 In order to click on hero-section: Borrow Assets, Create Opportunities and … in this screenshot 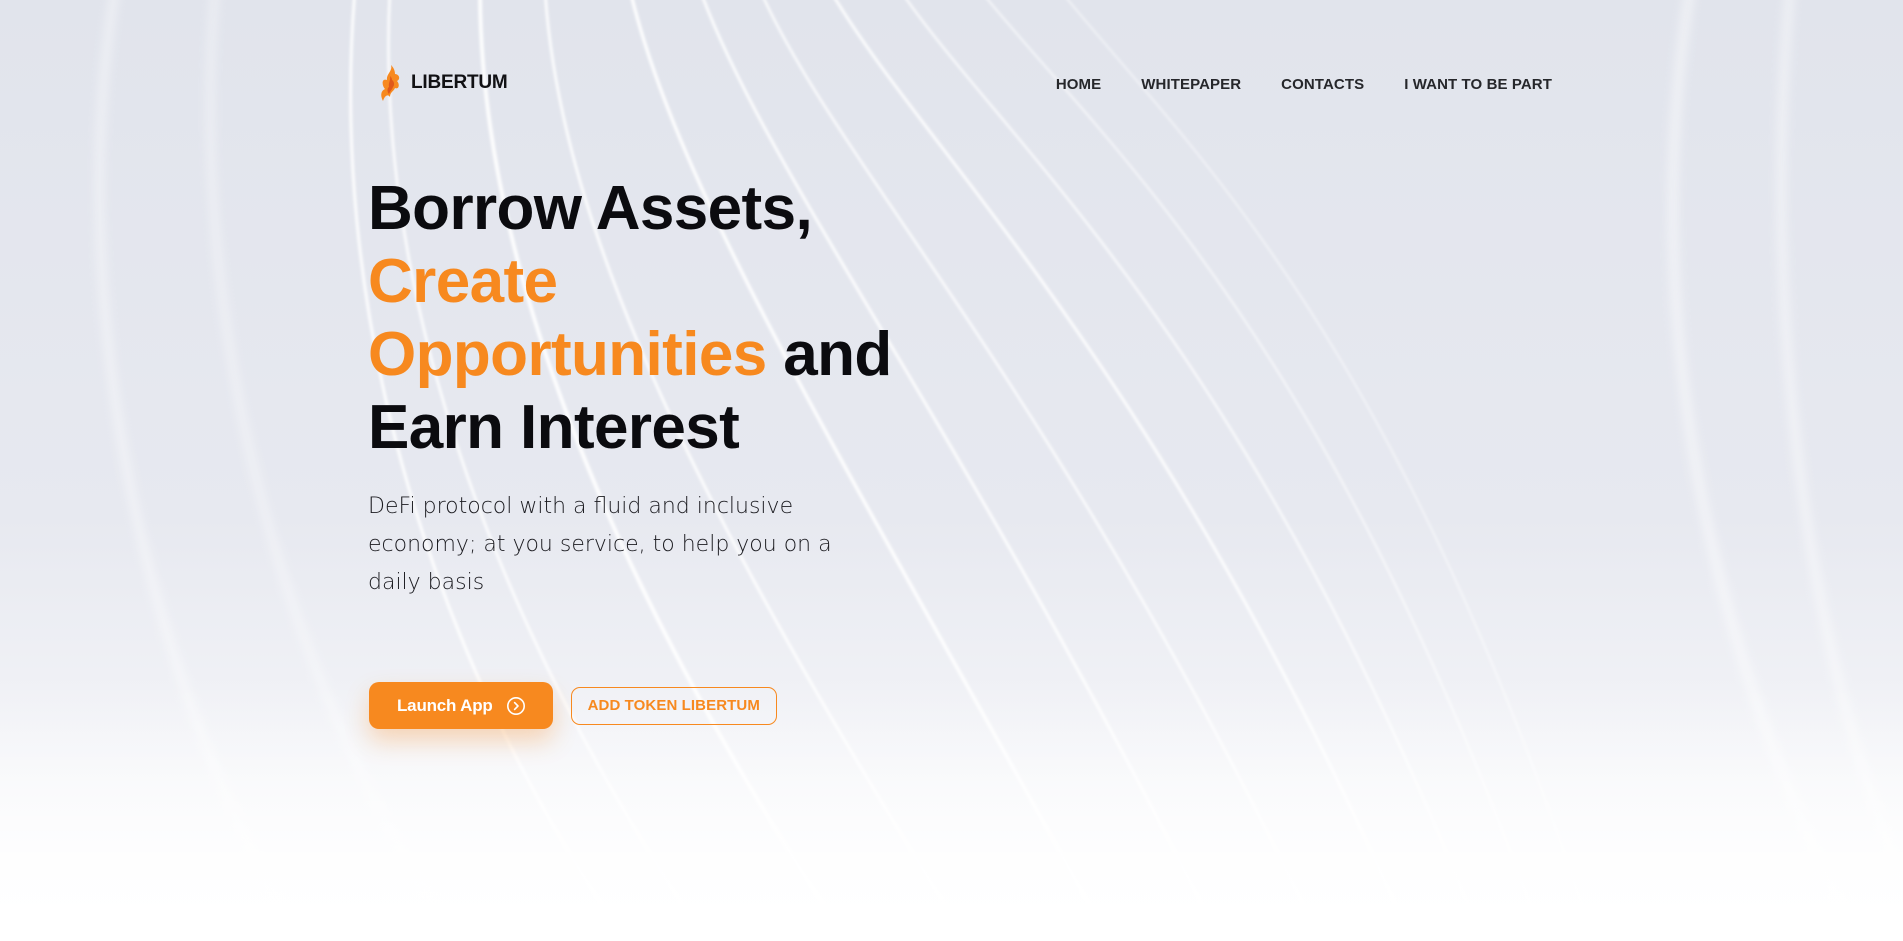, I will do `click(630, 318)`.